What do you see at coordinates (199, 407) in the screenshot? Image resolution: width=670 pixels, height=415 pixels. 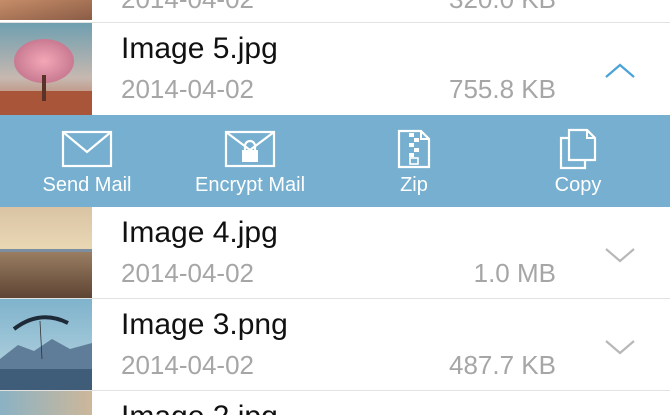 I see `file-name: Image 2.jpg` at bounding box center [199, 407].